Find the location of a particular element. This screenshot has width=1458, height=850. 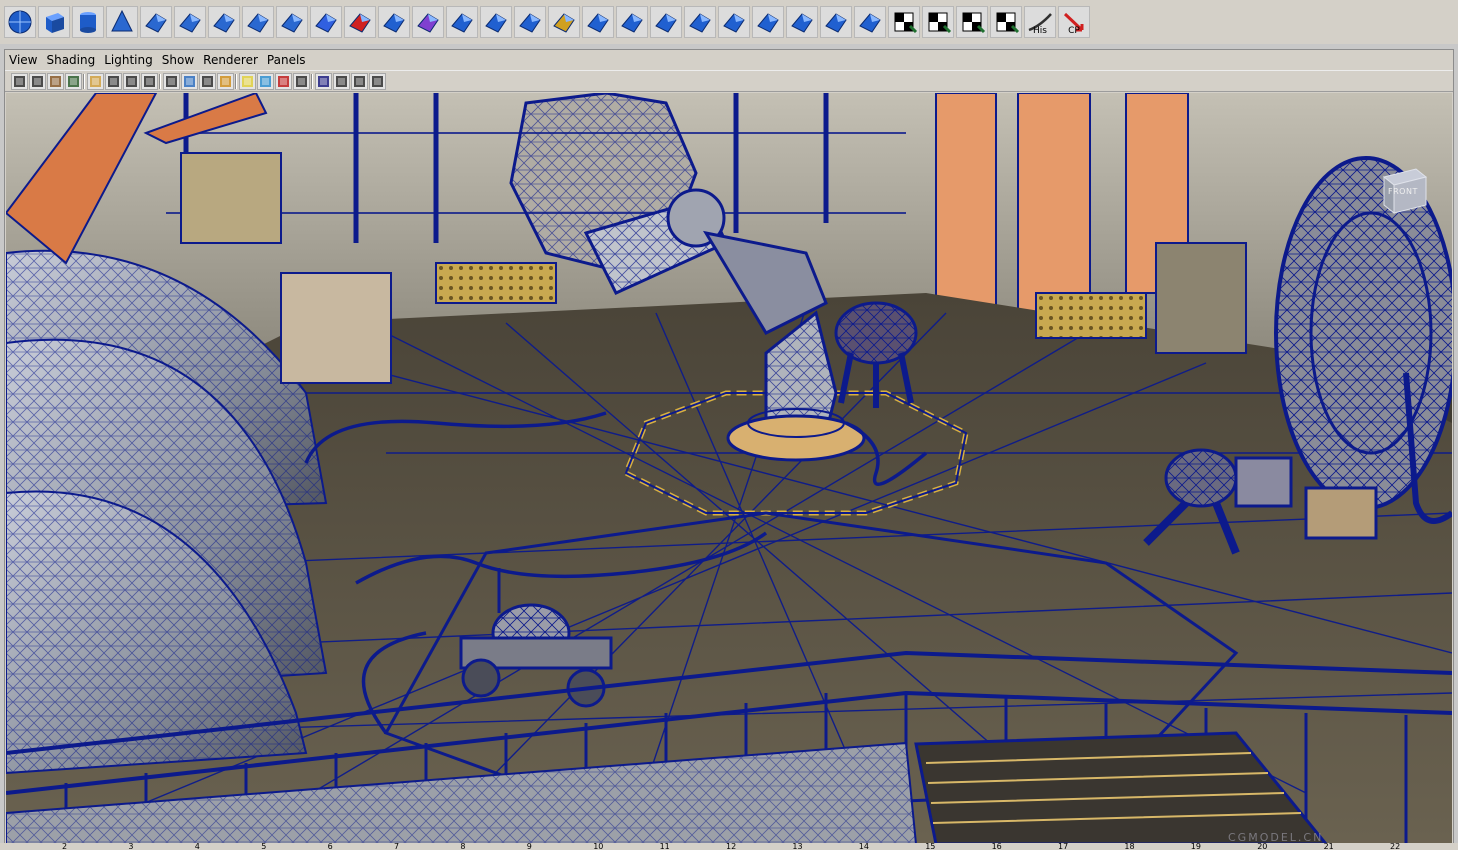

poly-sphere-button is located at coordinates (20, 22).